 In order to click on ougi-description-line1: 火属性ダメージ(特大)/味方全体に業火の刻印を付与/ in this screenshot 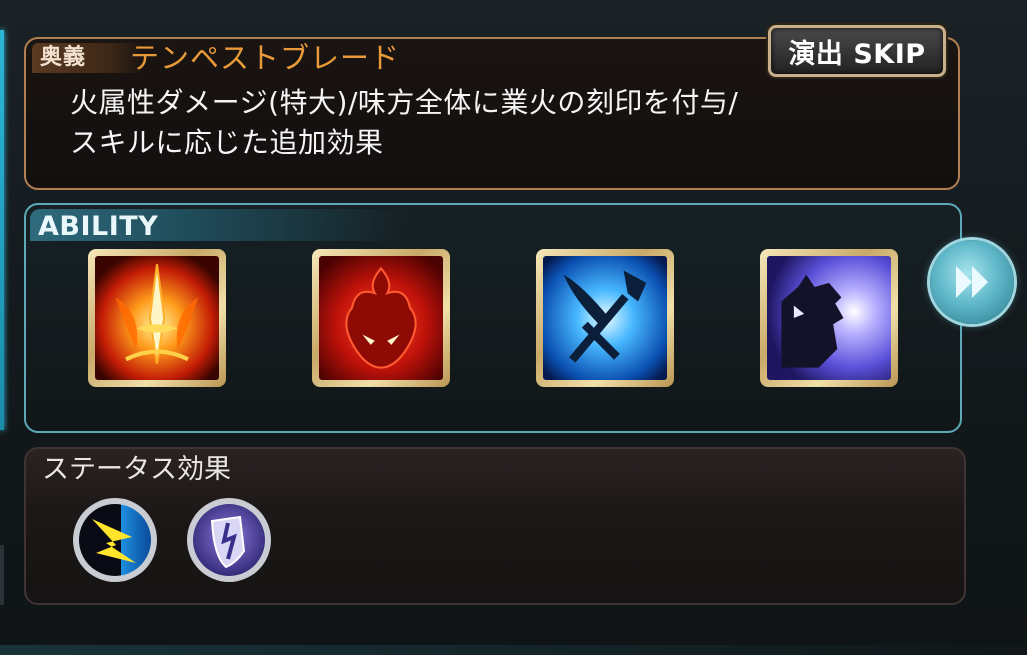, I will do `click(404, 102)`.